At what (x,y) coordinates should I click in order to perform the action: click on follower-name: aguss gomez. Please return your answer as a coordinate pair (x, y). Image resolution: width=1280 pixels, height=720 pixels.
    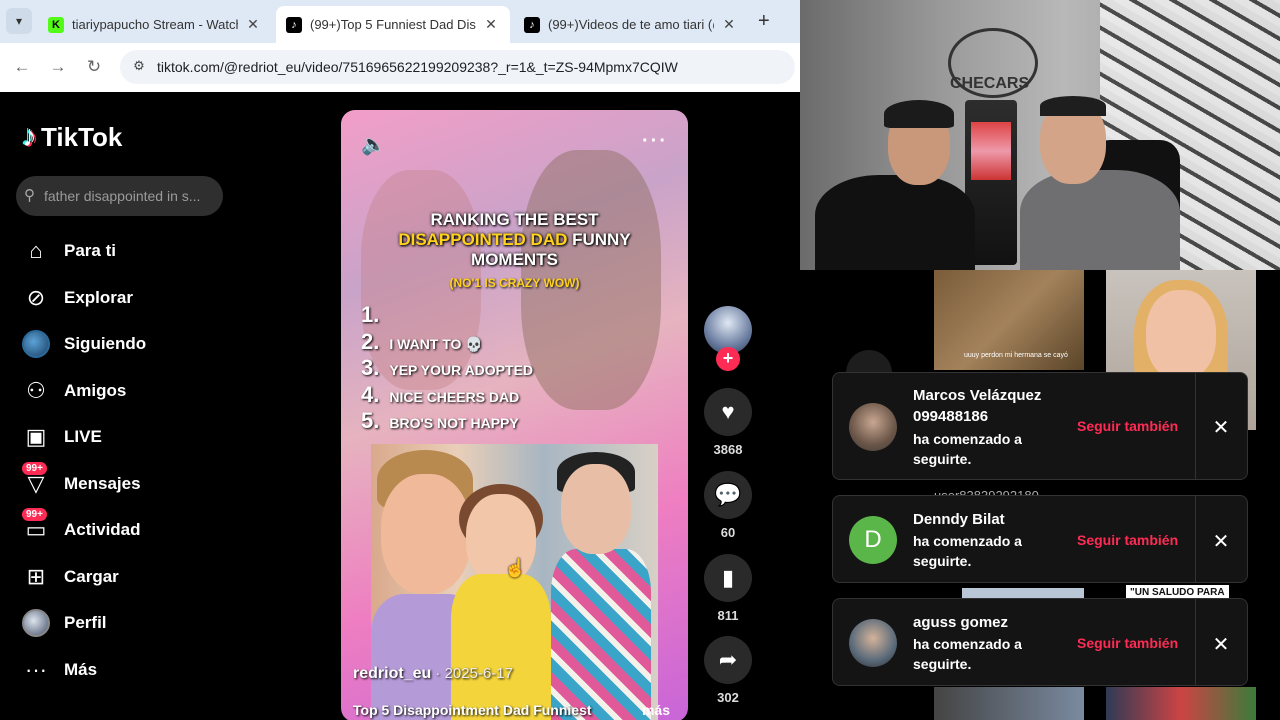
    Looking at the image, I should click on (960, 622).